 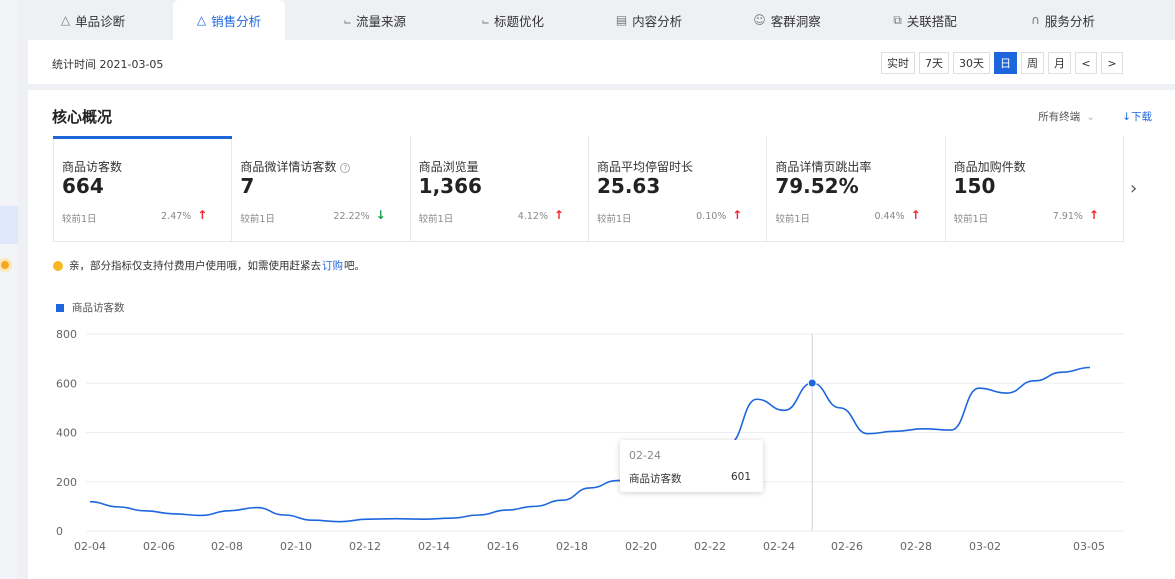 I want to click on x-tick-label: 02-22, so click(x=710, y=546).